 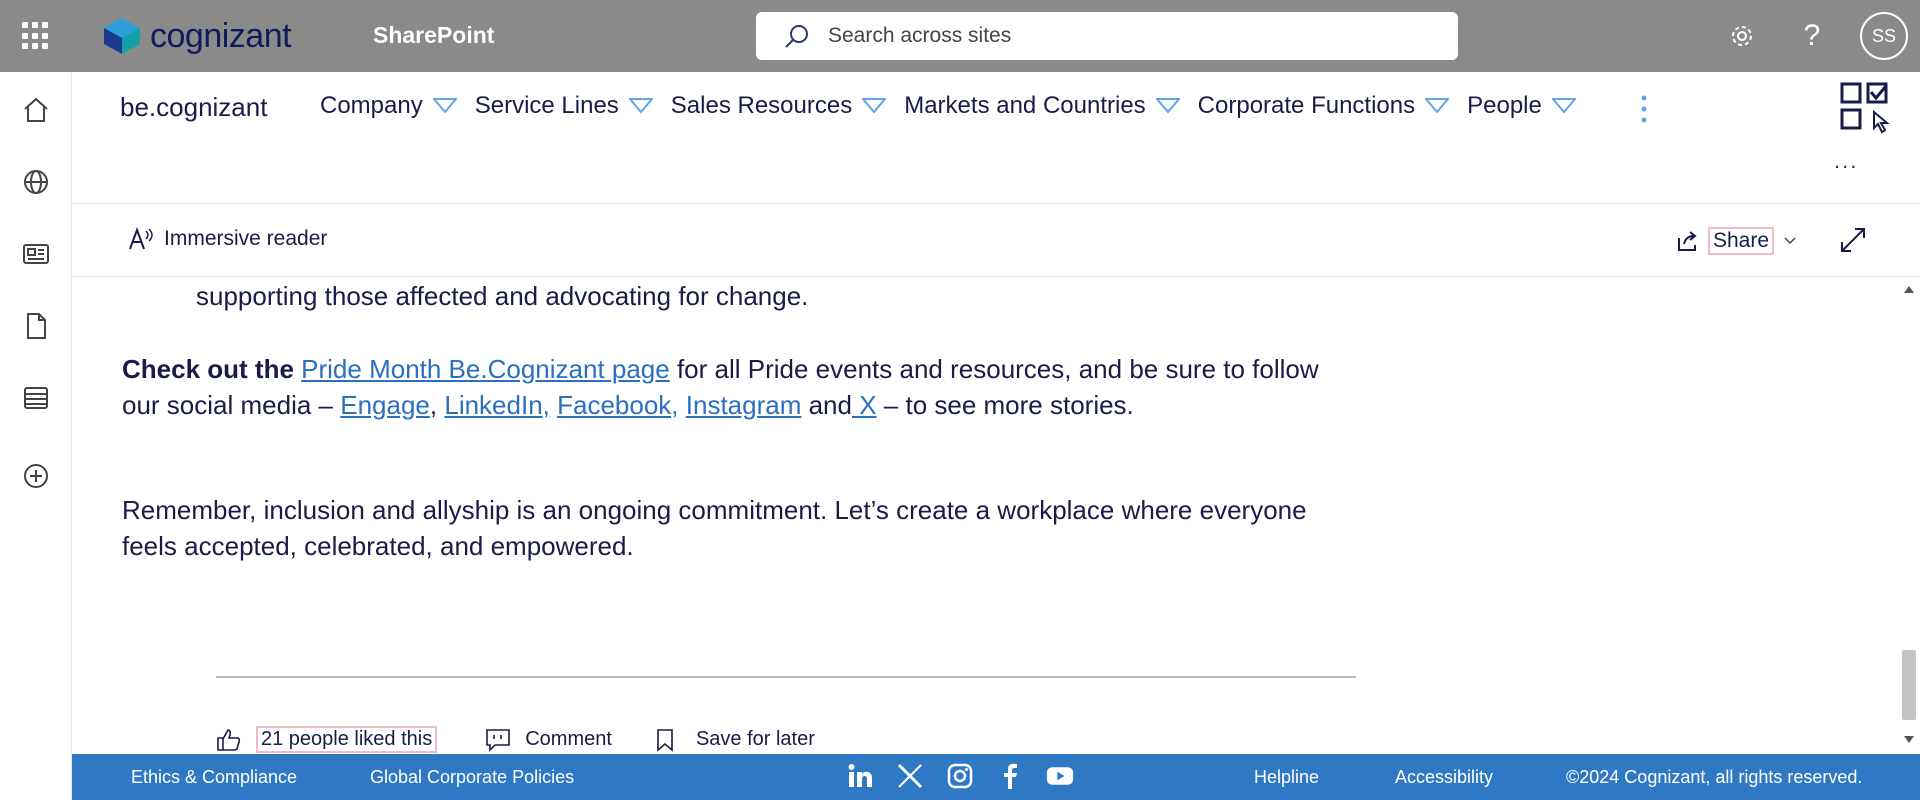 I want to click on help-icon: ?, so click(x=1812, y=36).